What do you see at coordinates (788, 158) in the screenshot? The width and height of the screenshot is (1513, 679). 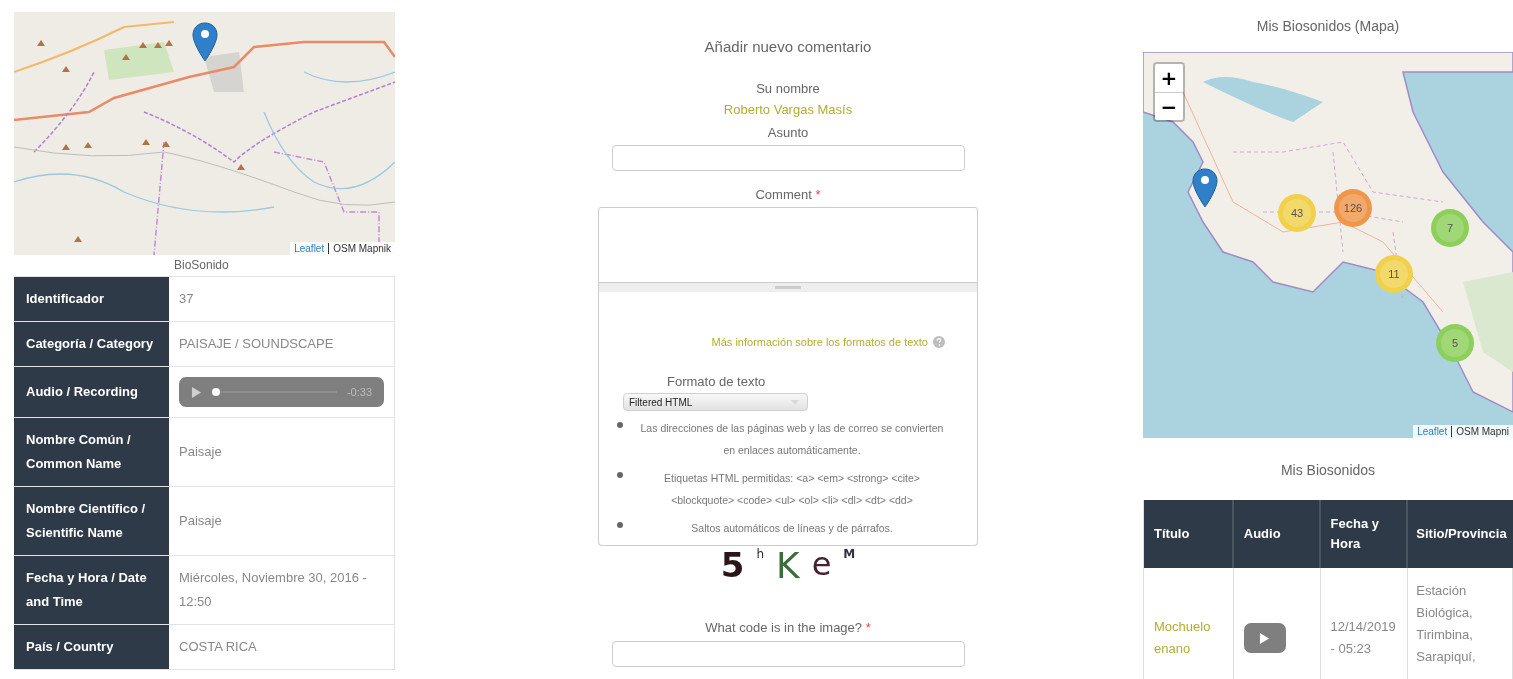 I see `subject-field` at bounding box center [788, 158].